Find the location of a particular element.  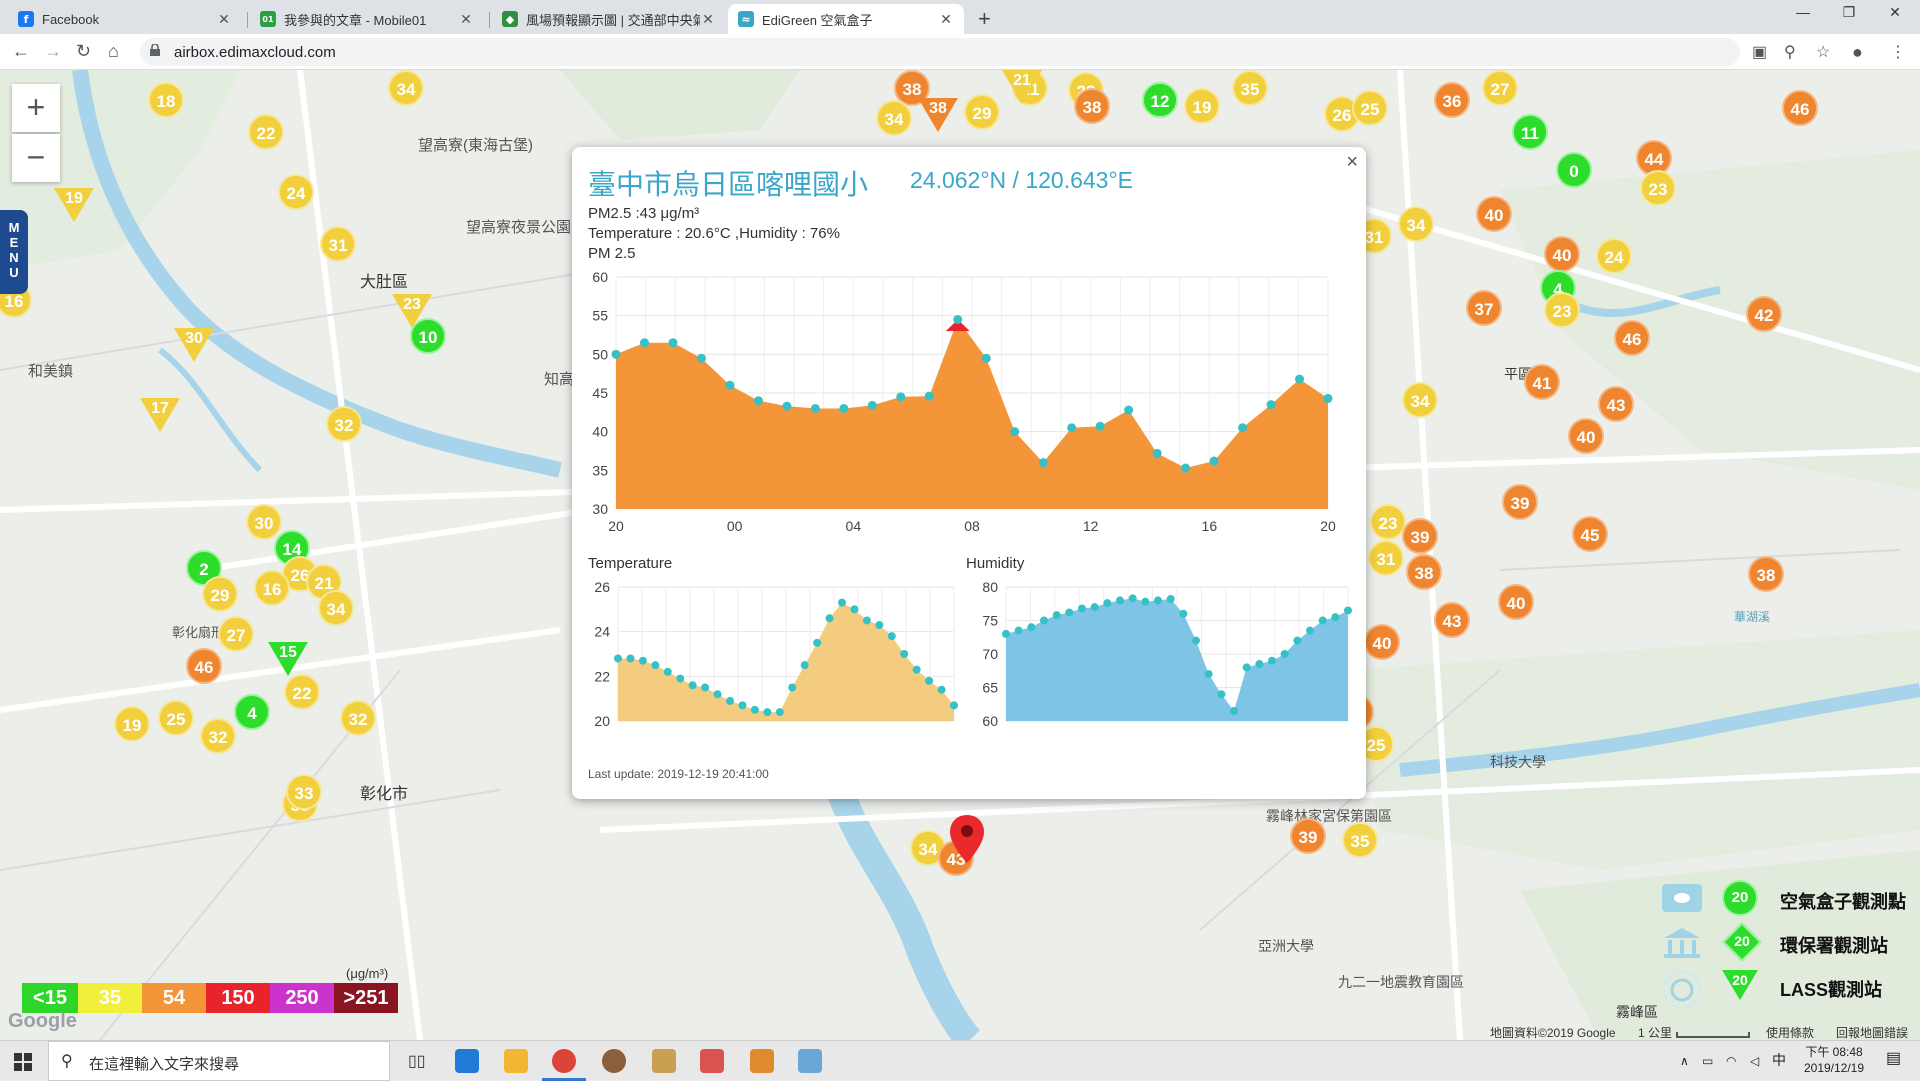

chrome-icon is located at coordinates (564, 1061).